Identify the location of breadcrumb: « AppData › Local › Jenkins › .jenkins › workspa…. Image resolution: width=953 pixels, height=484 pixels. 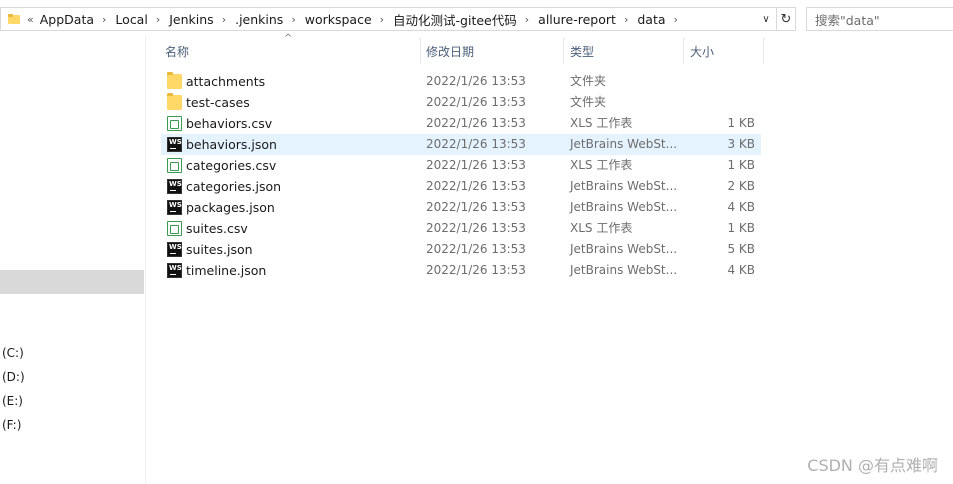
(355, 19).